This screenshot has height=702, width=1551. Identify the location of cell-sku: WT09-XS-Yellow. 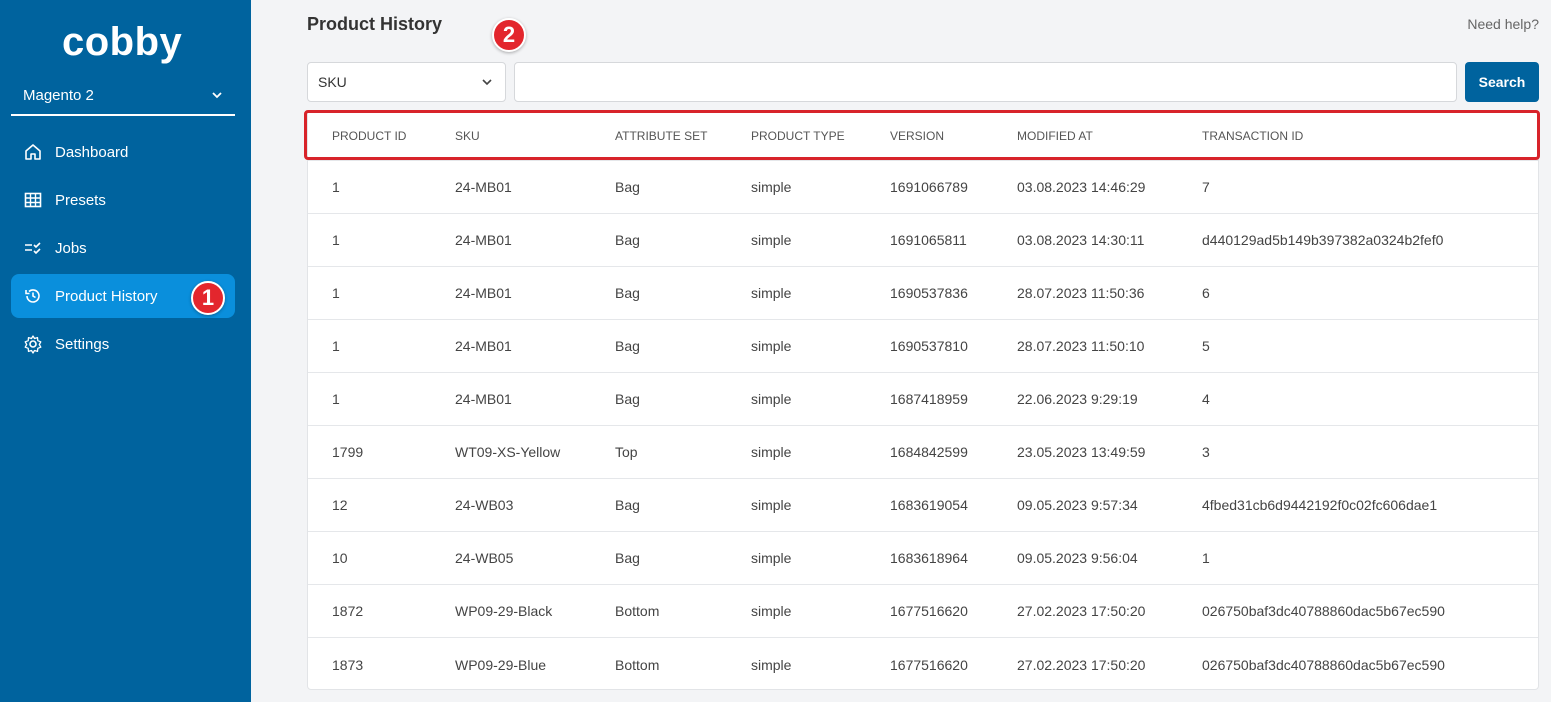
(508, 452).